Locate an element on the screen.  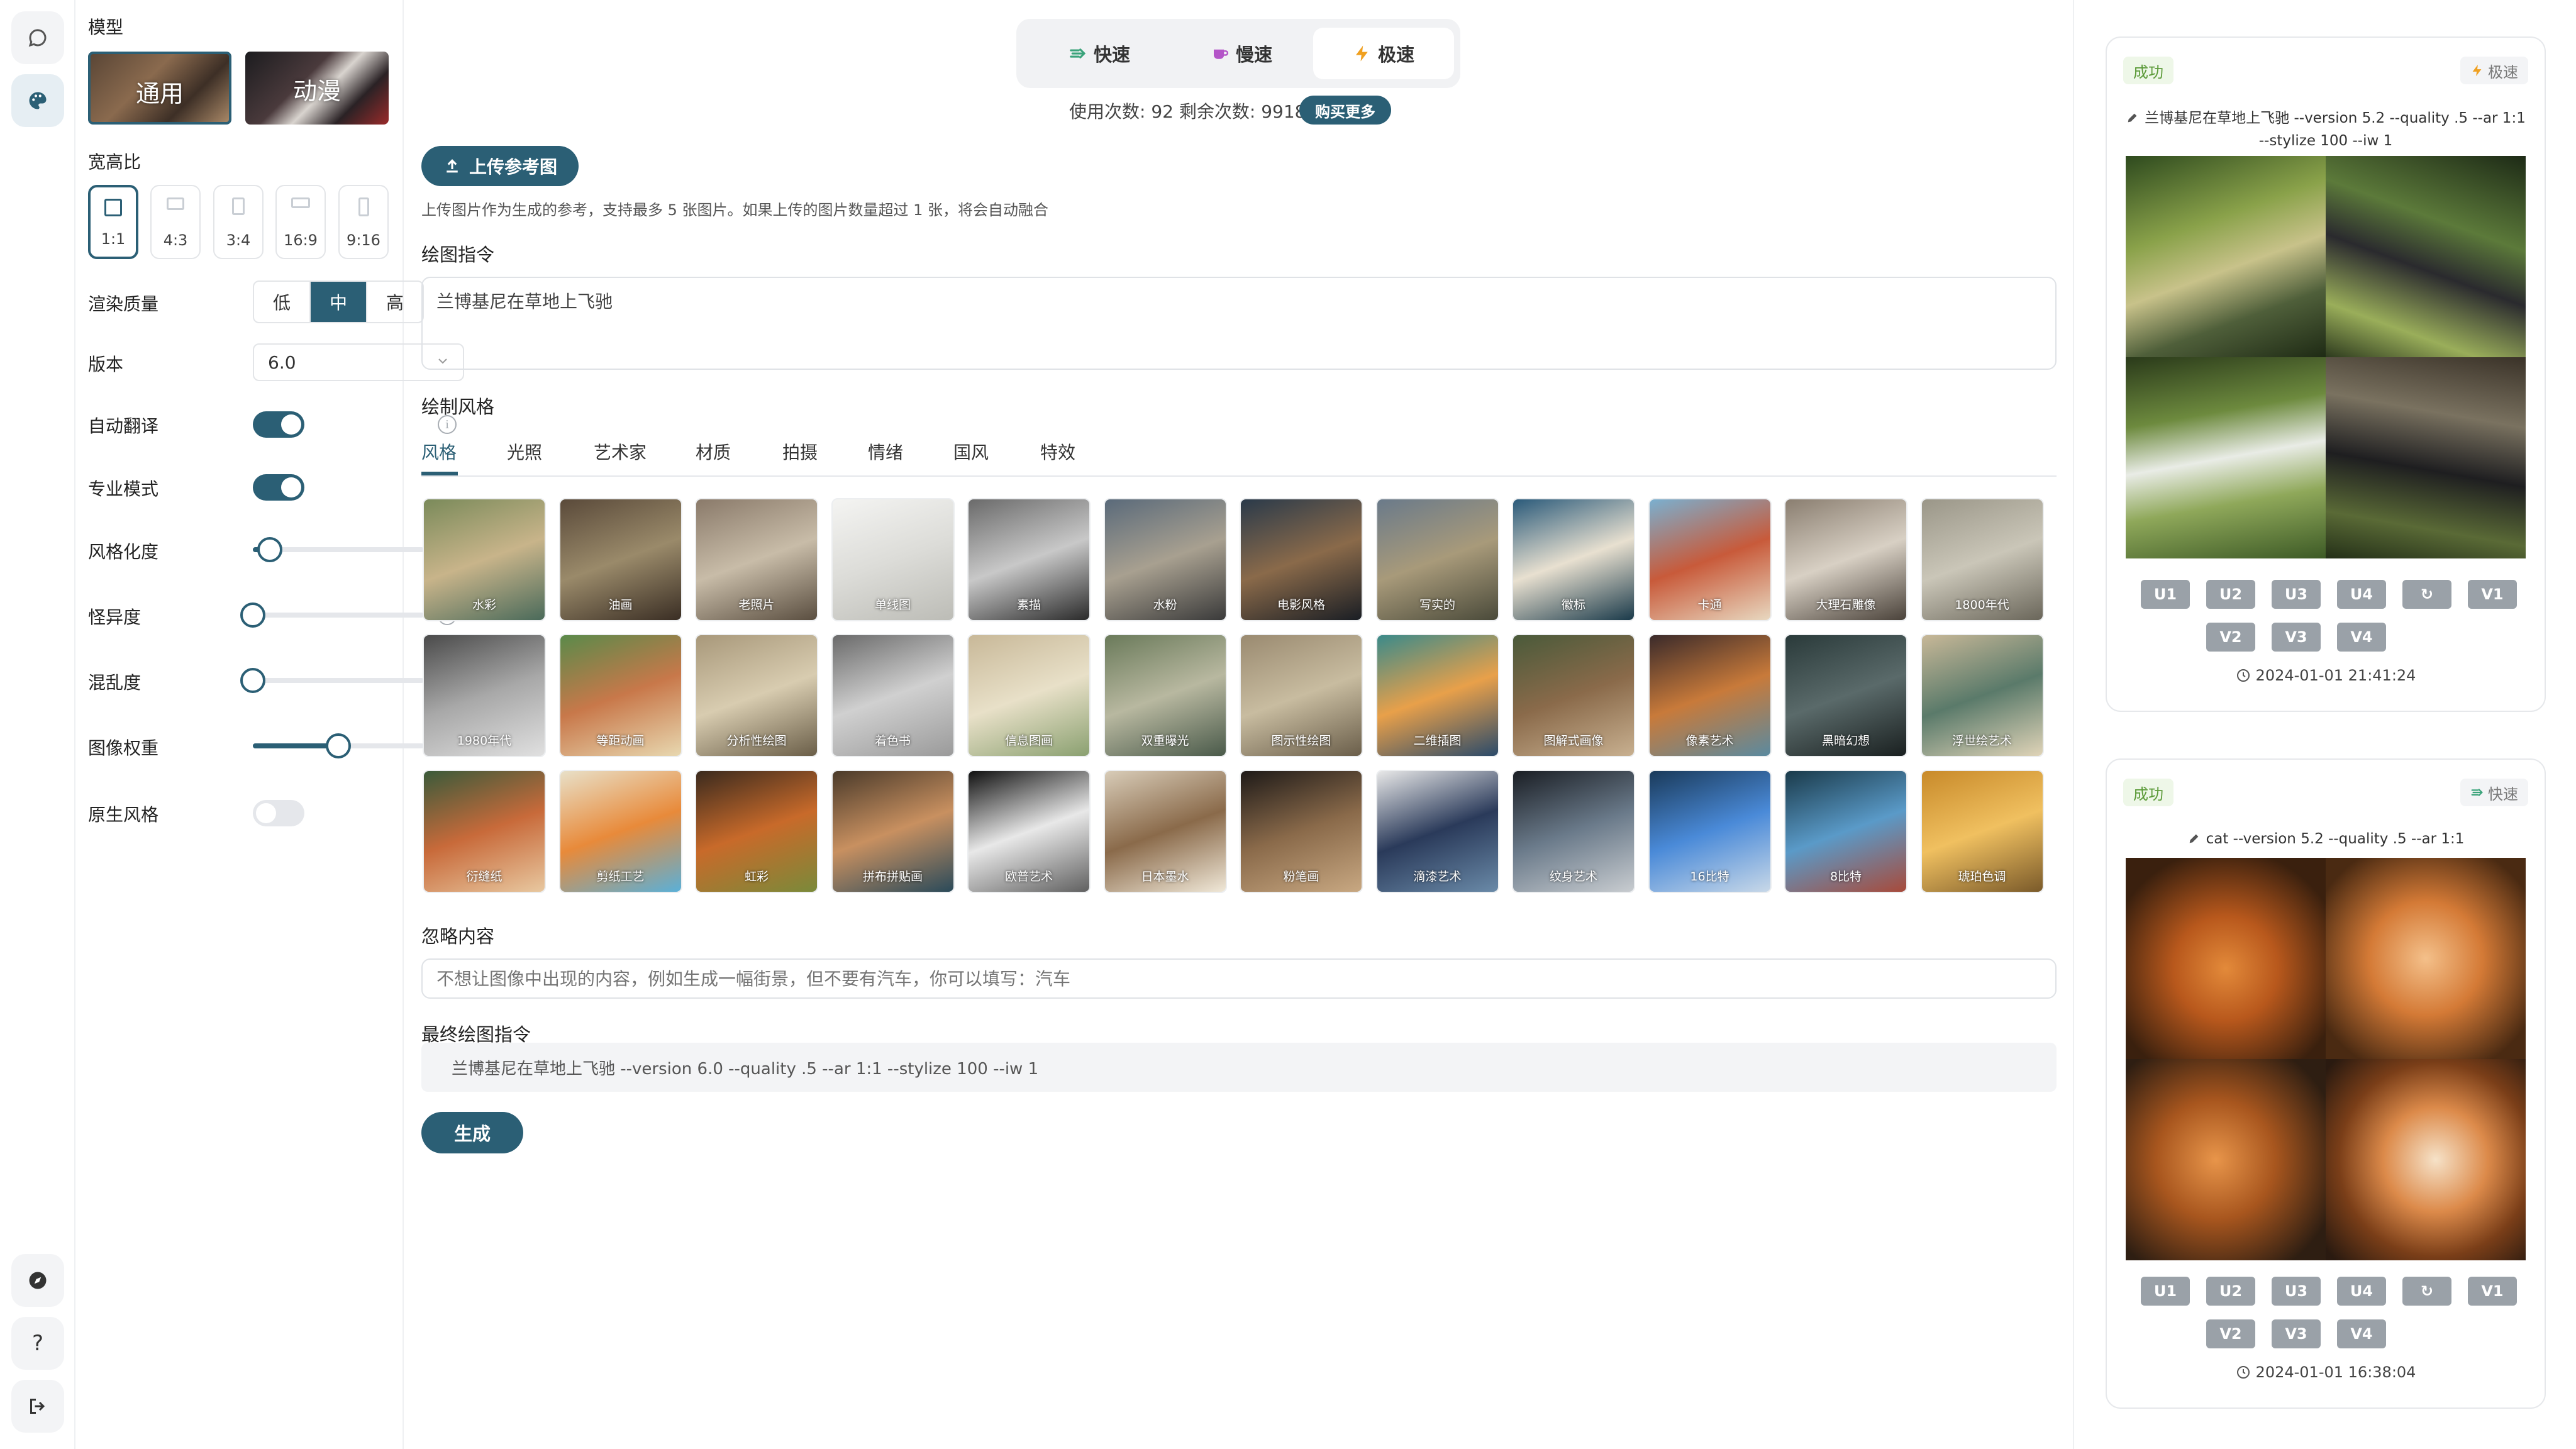
style-tile: 单线图 is located at coordinates (893, 559).